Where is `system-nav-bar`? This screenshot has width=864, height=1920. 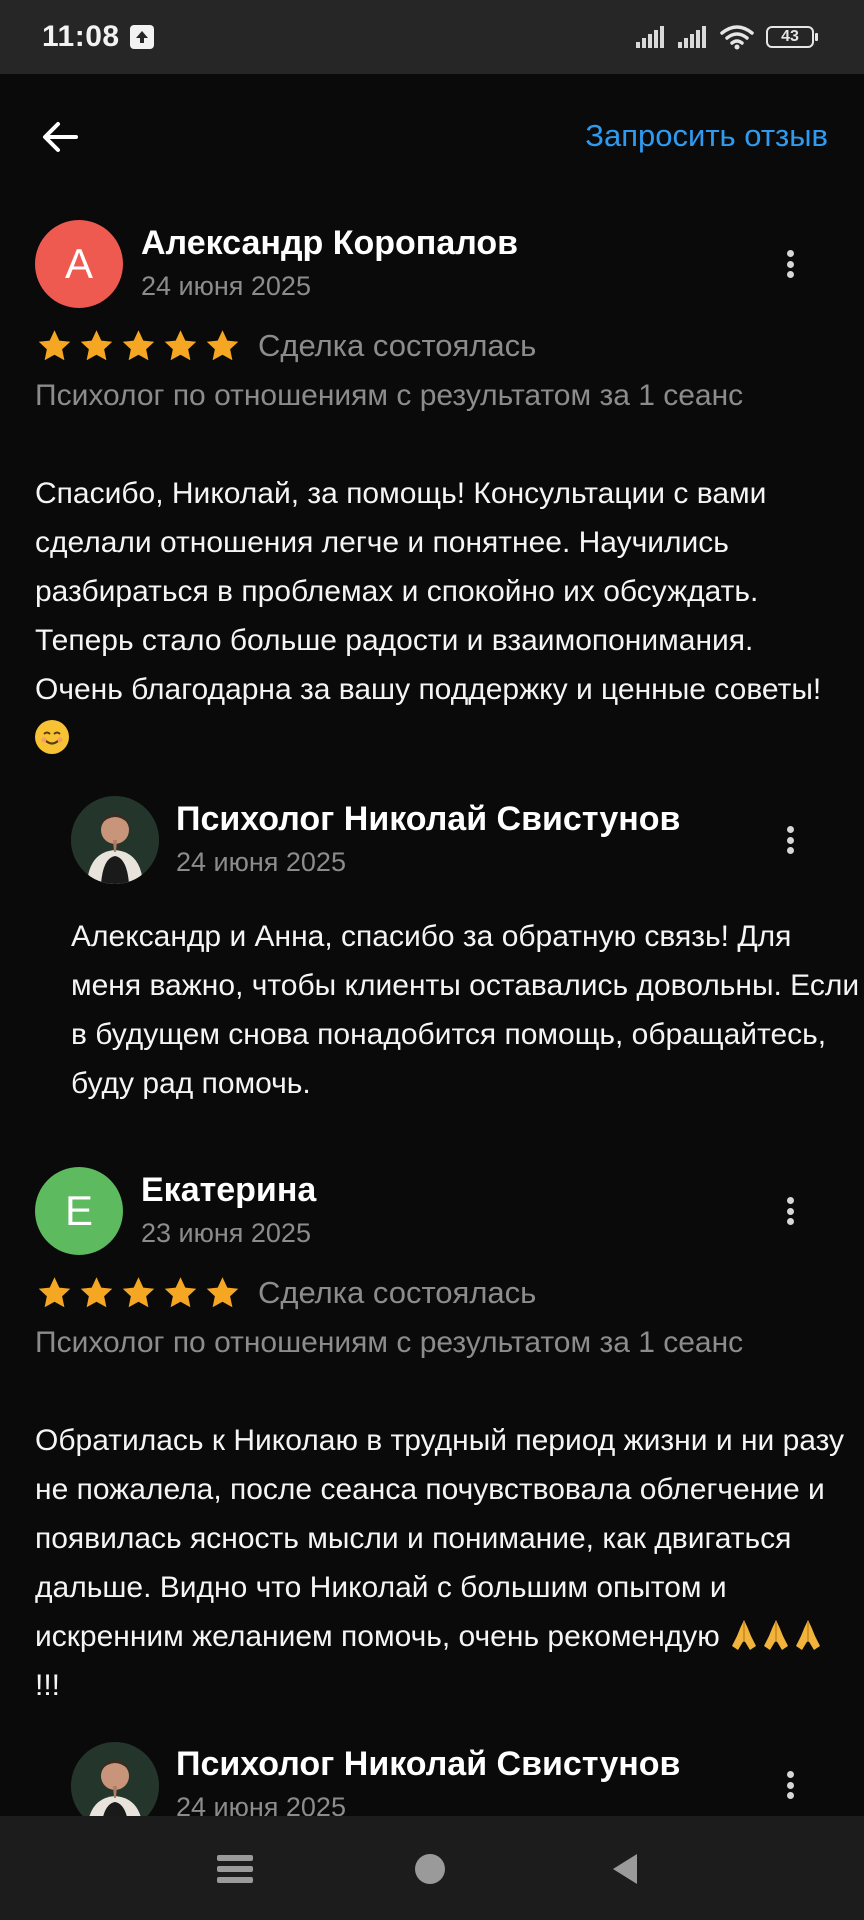
system-nav-bar is located at coordinates (432, 1868).